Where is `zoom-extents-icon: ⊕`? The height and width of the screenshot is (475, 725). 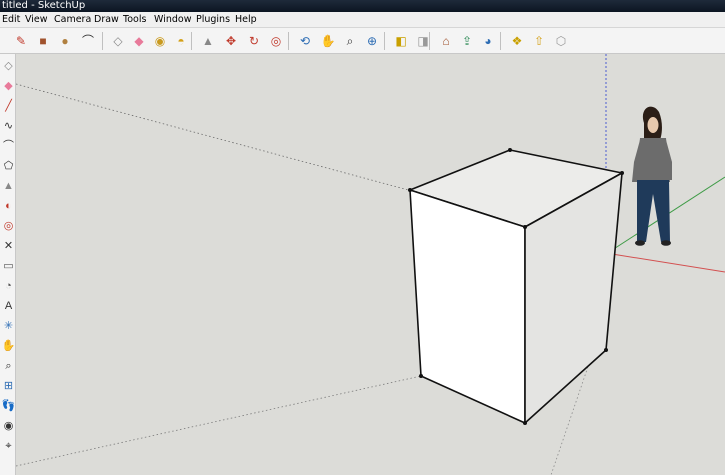 zoom-extents-icon: ⊕ is located at coordinates (372, 41).